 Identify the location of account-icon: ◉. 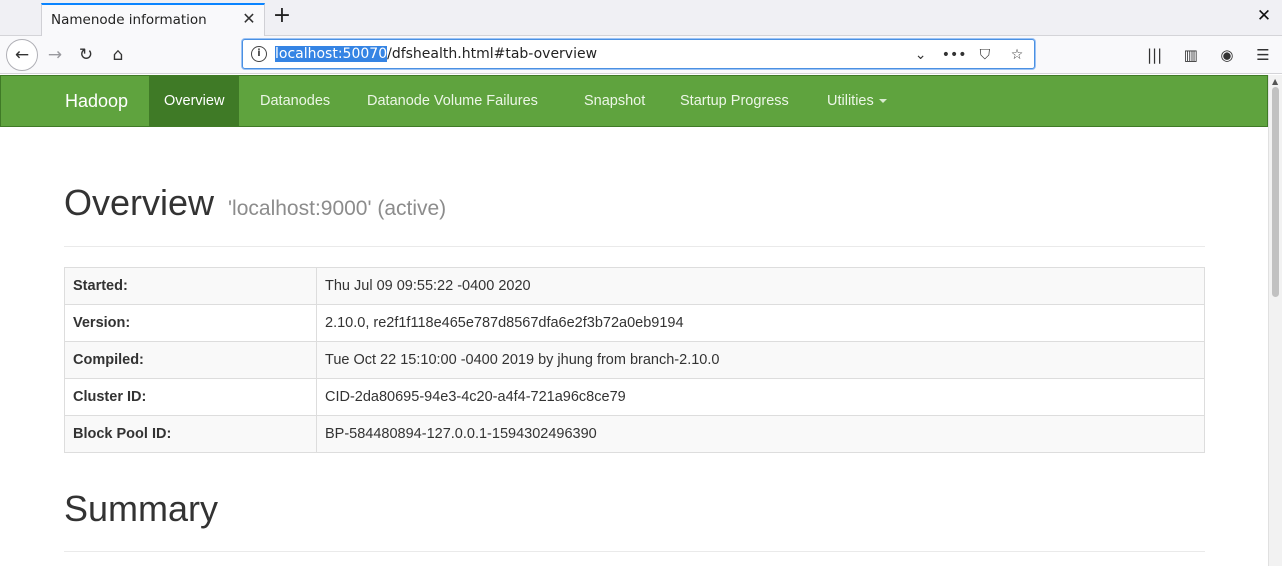
(1227, 55).